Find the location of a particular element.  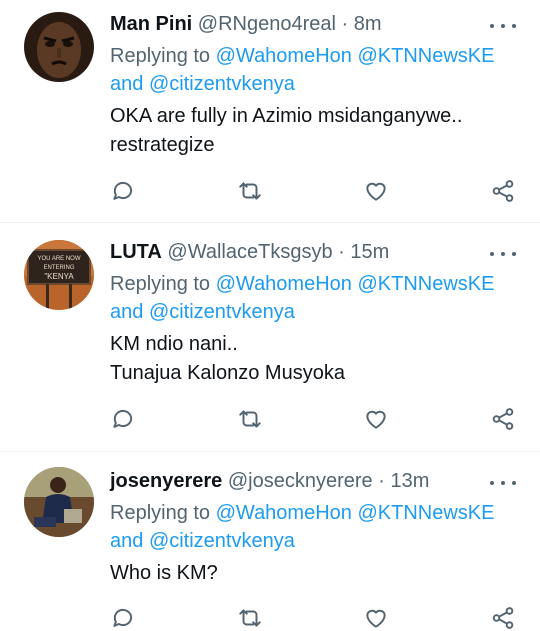

tweet-header: Man Pini @RNgeno4real · 8m is located at coordinates (300, 24).